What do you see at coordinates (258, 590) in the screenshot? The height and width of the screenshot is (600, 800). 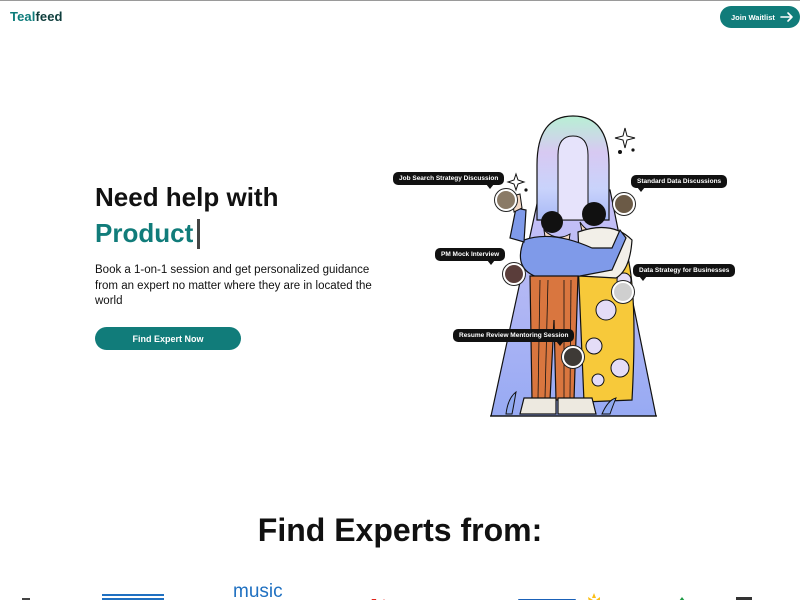 I see `apple-music-logo: music` at bounding box center [258, 590].